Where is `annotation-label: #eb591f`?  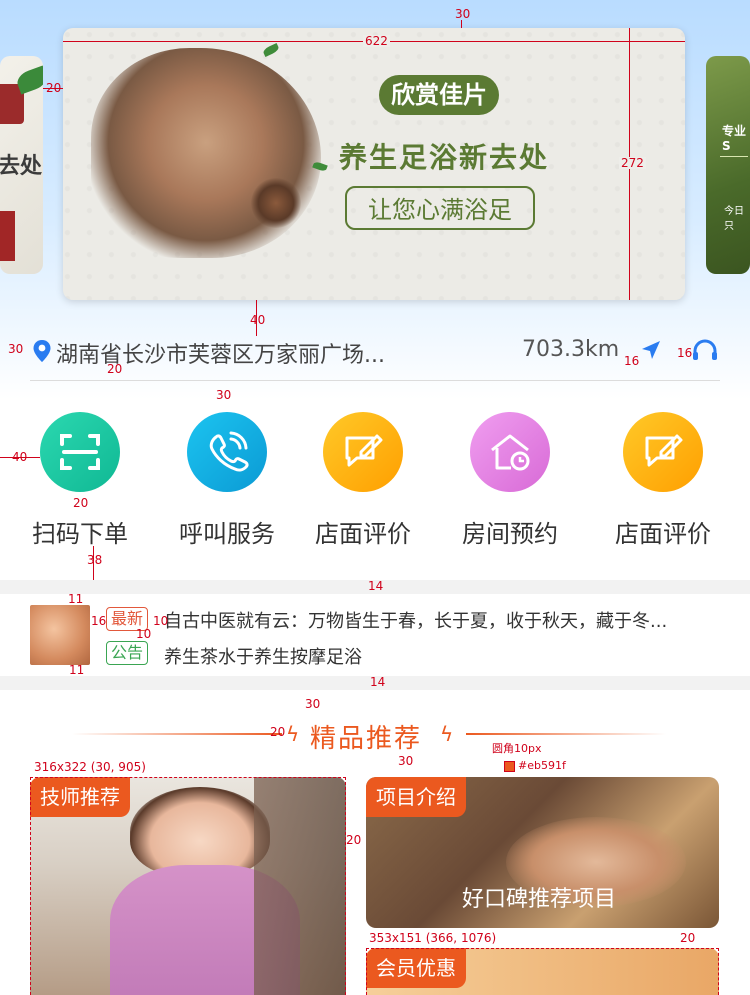
annotation-label: #eb591f is located at coordinates (542, 765).